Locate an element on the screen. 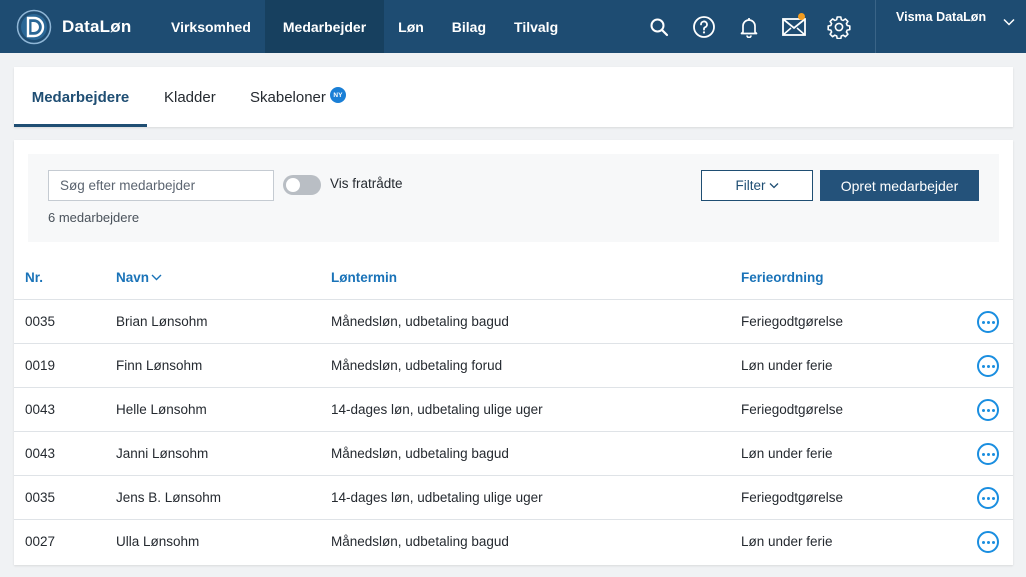 The width and height of the screenshot is (1026, 577). tab-medarbejdere: Medarbejdere is located at coordinates (80, 97).